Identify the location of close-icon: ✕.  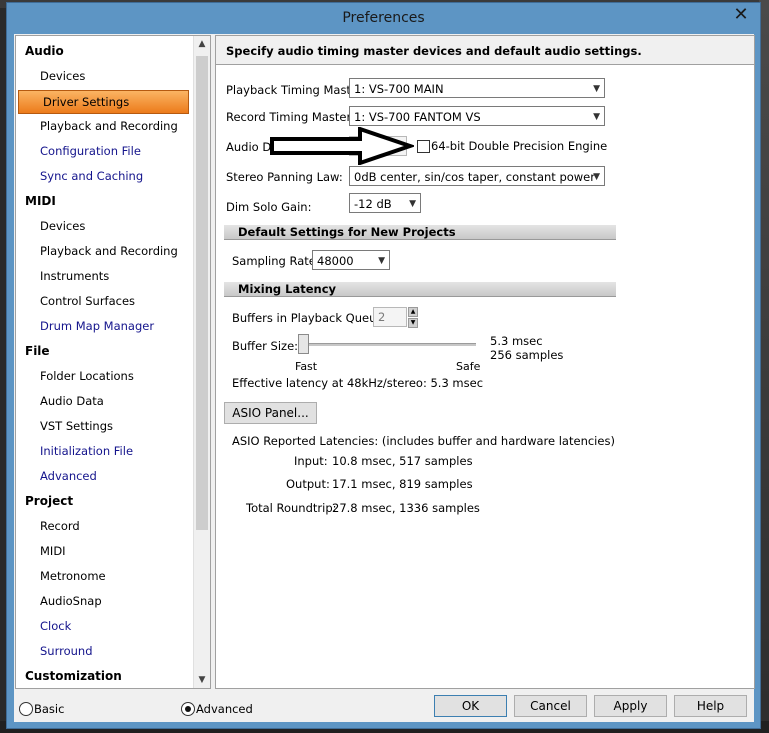
(741, 15).